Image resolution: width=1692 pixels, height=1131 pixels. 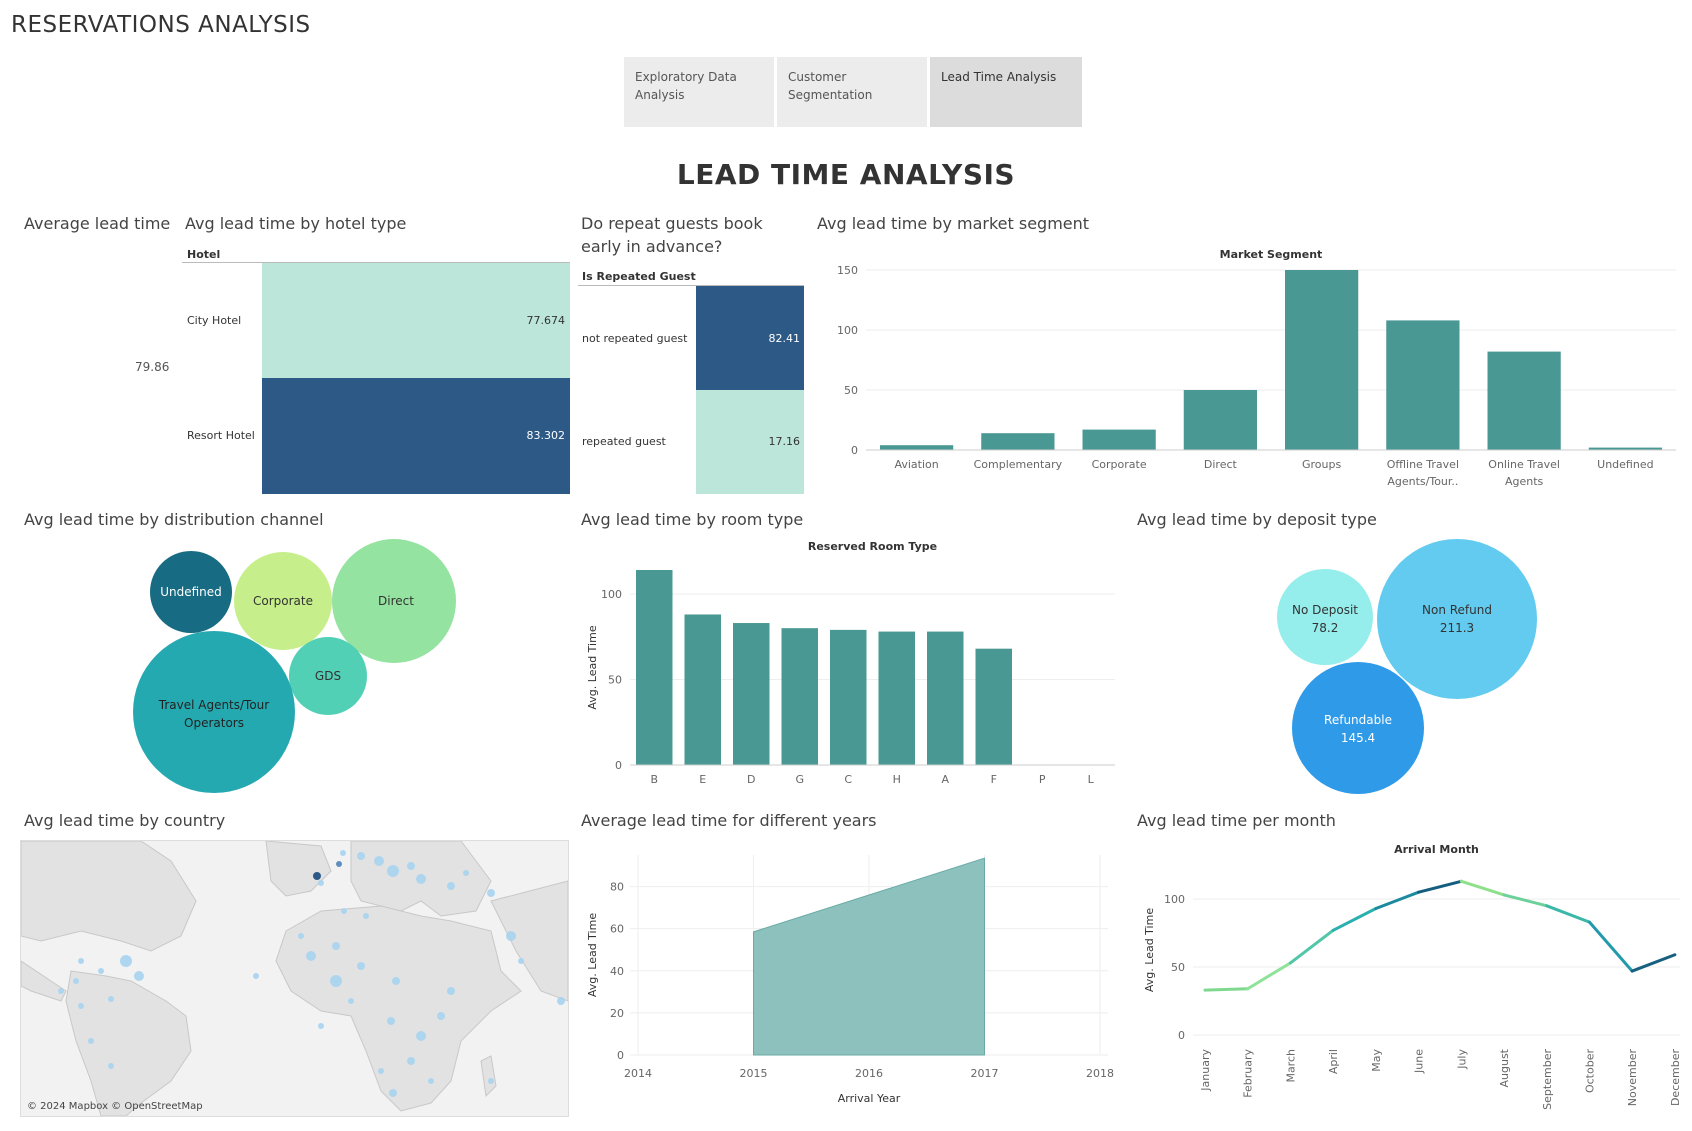 What do you see at coordinates (1568, 914) in the screenshot?
I see `month-segment-september` at bounding box center [1568, 914].